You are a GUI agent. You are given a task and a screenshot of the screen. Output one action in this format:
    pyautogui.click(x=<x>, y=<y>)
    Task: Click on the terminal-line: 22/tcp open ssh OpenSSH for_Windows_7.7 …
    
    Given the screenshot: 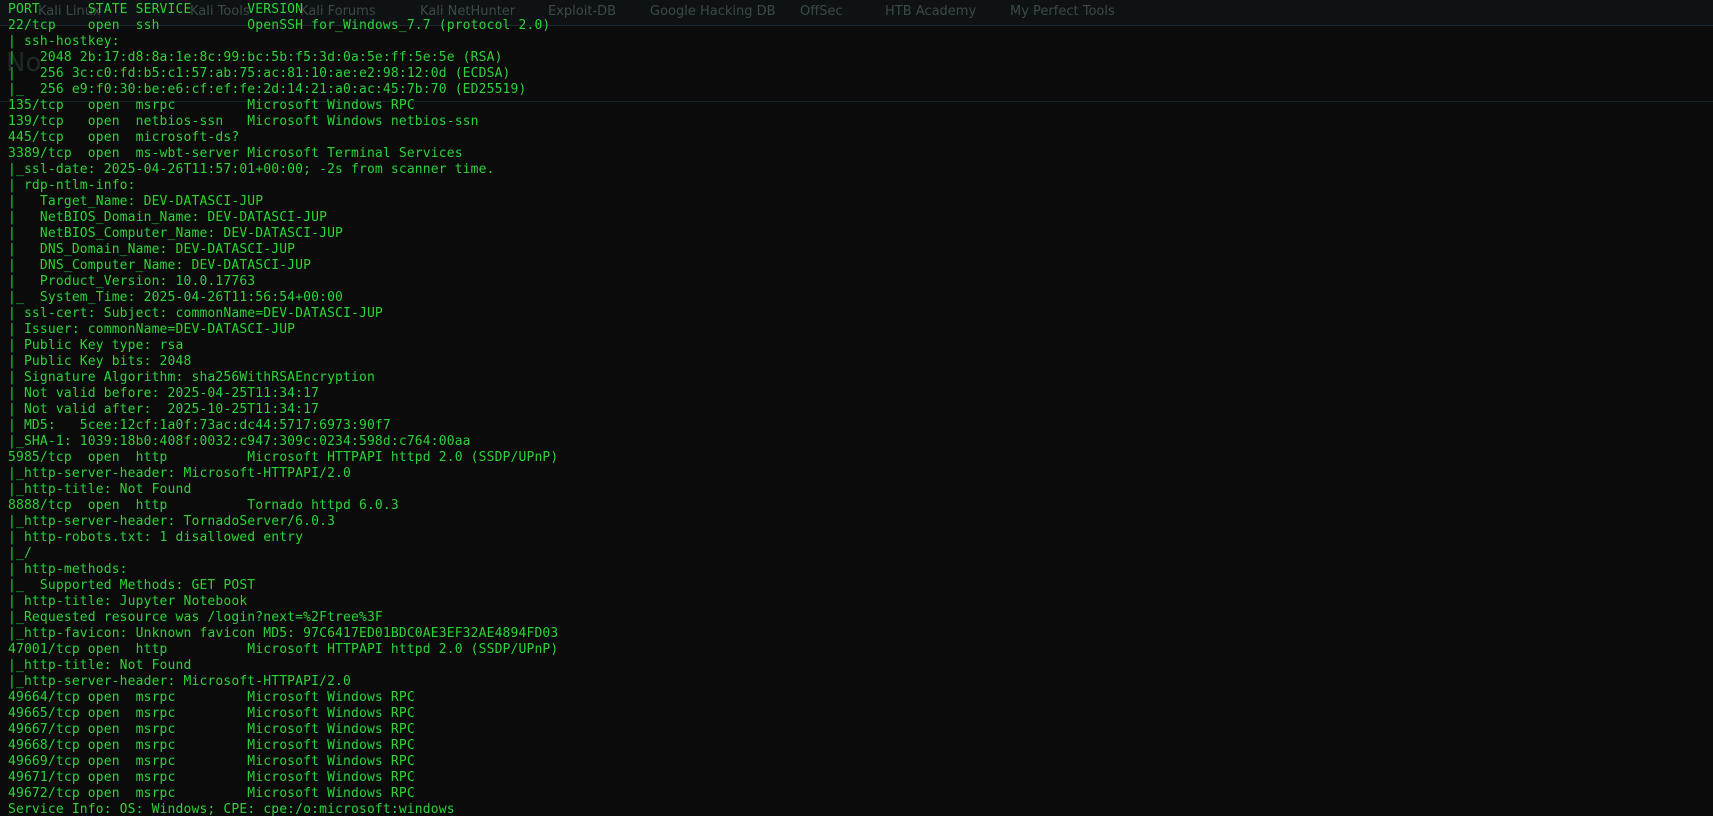 What is the action you would take?
    pyautogui.click(x=279, y=25)
    